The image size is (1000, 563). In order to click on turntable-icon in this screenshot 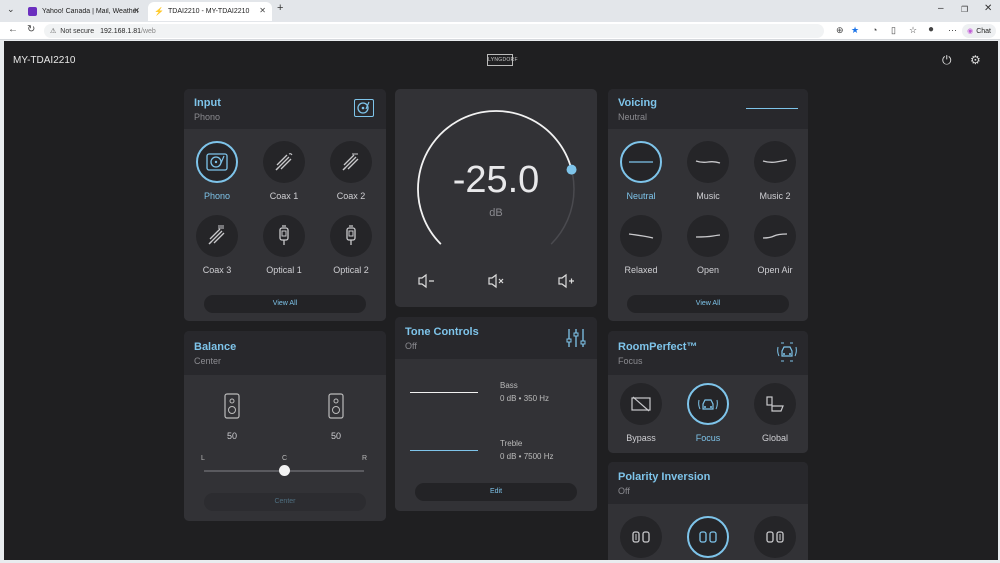, I will do `click(217, 162)`.